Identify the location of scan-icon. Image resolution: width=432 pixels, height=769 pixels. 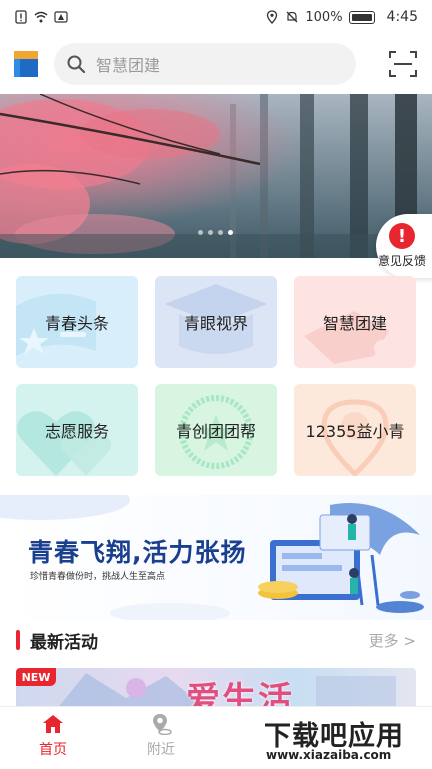
(403, 64).